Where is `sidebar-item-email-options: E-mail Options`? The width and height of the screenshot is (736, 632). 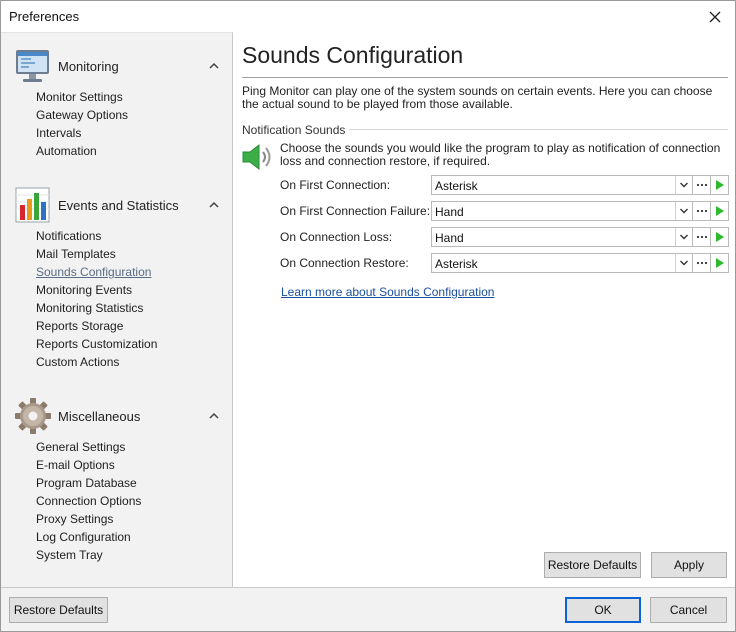
sidebar-item-email-options: E-mail Options is located at coordinates (88, 465).